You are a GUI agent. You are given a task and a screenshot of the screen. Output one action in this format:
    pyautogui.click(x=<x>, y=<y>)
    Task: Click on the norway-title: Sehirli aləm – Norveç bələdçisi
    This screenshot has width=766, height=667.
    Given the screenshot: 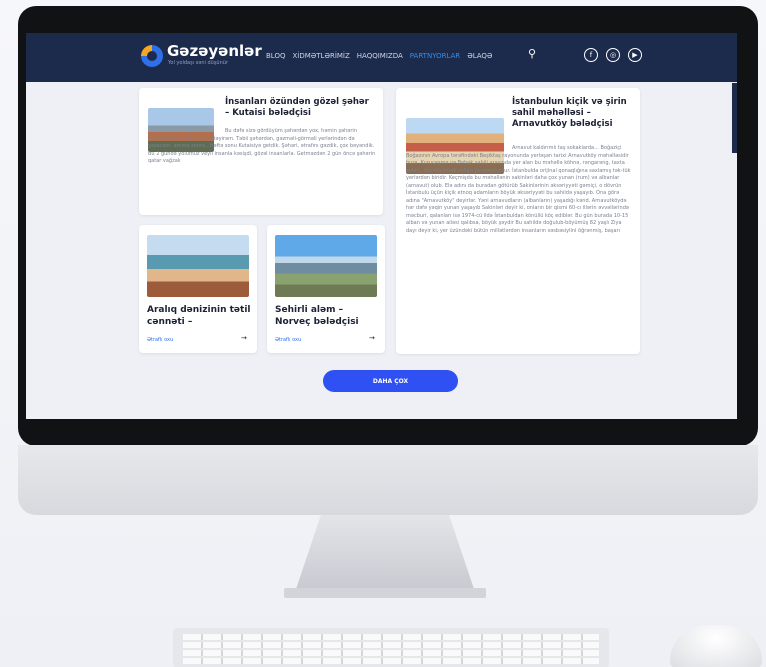 What is the action you would take?
    pyautogui.click(x=327, y=316)
    